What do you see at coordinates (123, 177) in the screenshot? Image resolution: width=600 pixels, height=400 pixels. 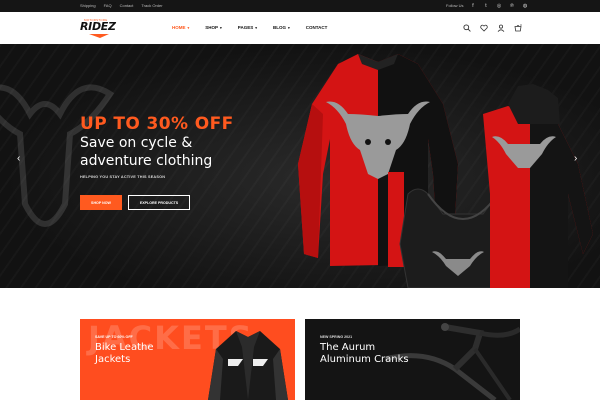 I see `hero-subtitle: HELPING YOU STAY ACTIVE THIS SEASON` at bounding box center [123, 177].